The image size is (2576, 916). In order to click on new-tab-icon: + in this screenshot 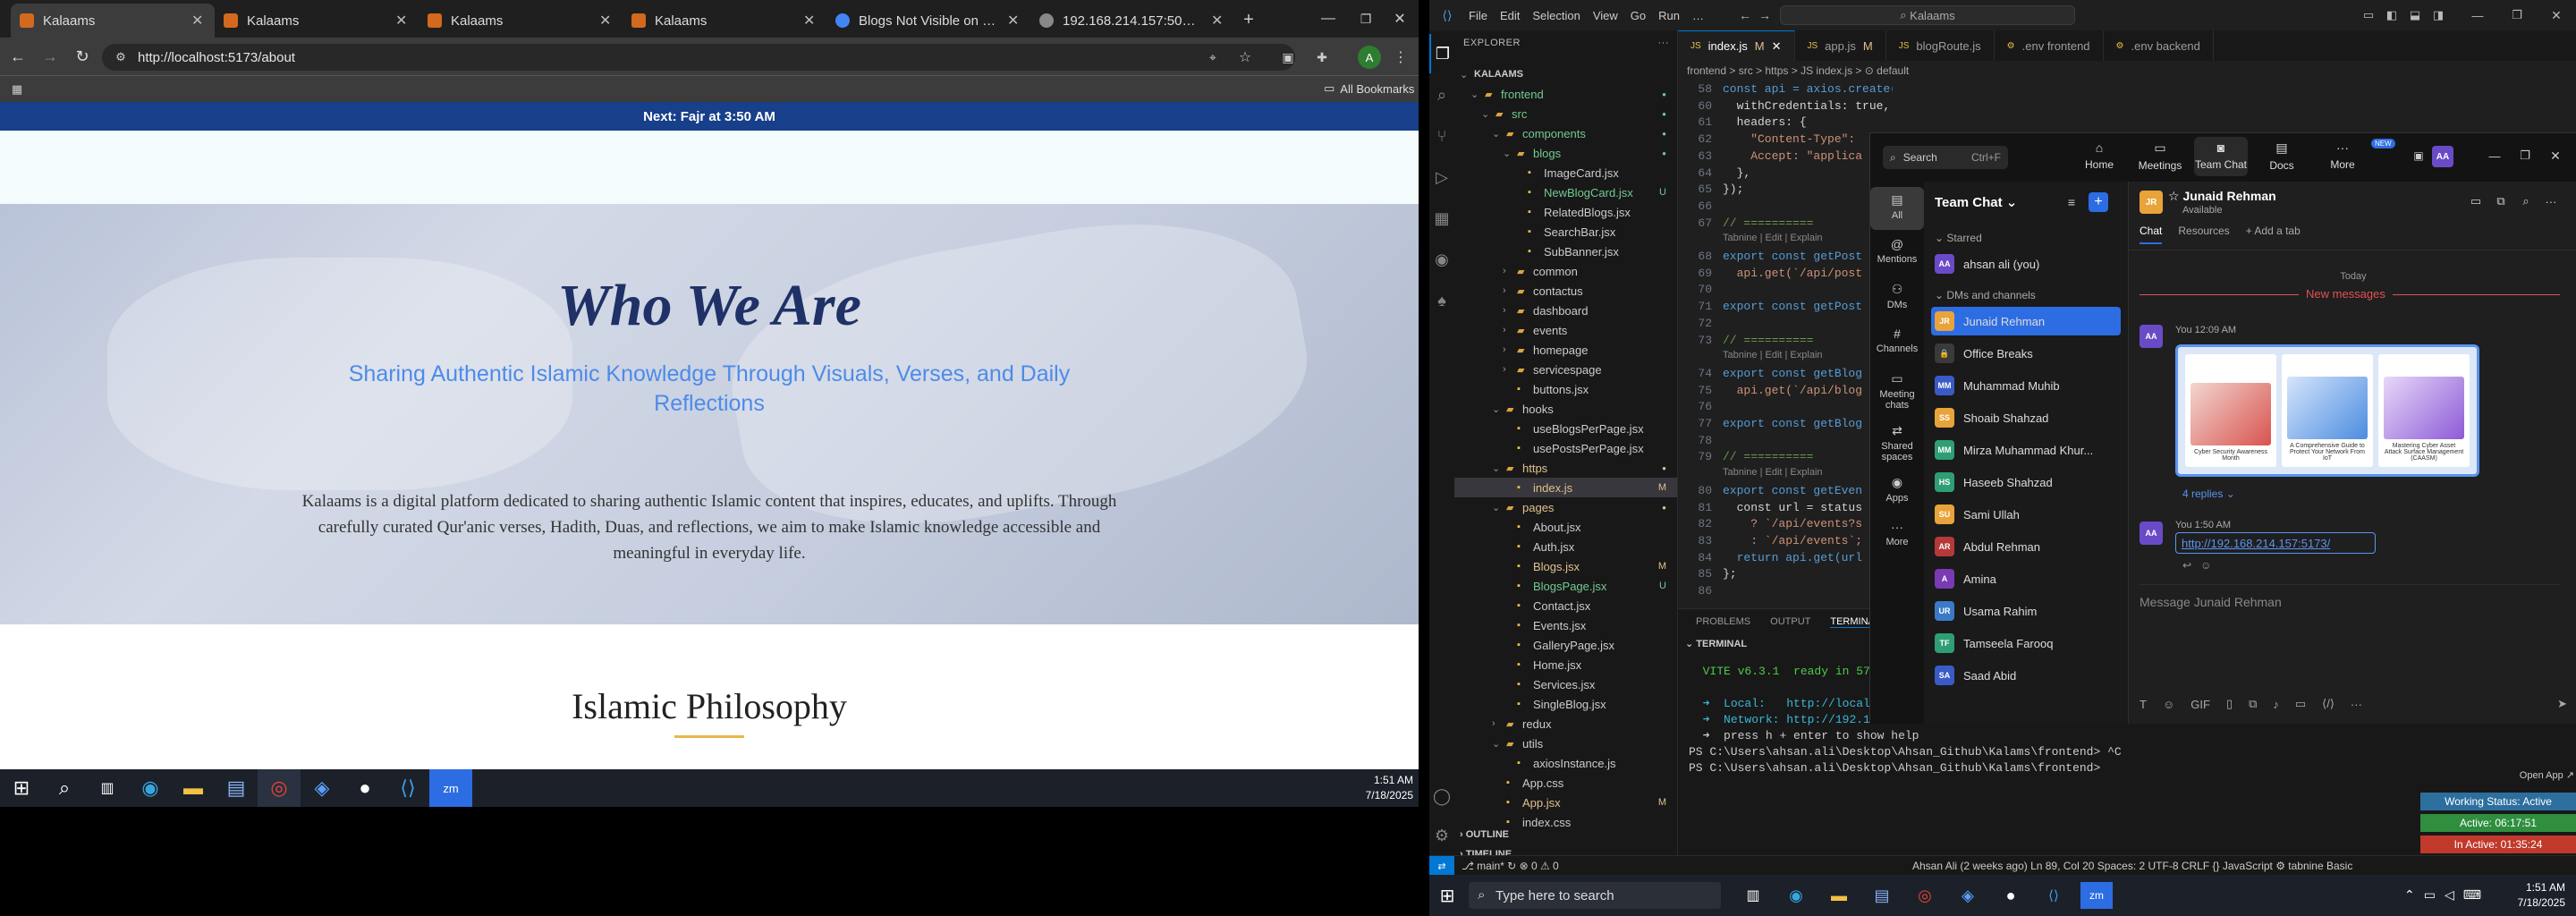, I will do `click(1248, 19)`.